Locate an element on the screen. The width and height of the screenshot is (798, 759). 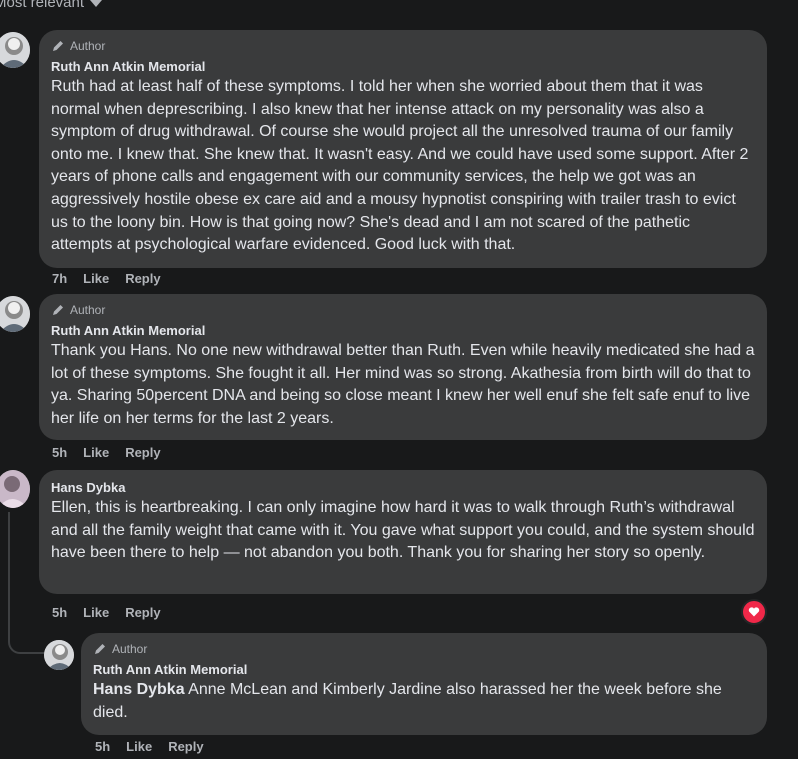
sort-label: Most relevant is located at coordinates (42, 5).